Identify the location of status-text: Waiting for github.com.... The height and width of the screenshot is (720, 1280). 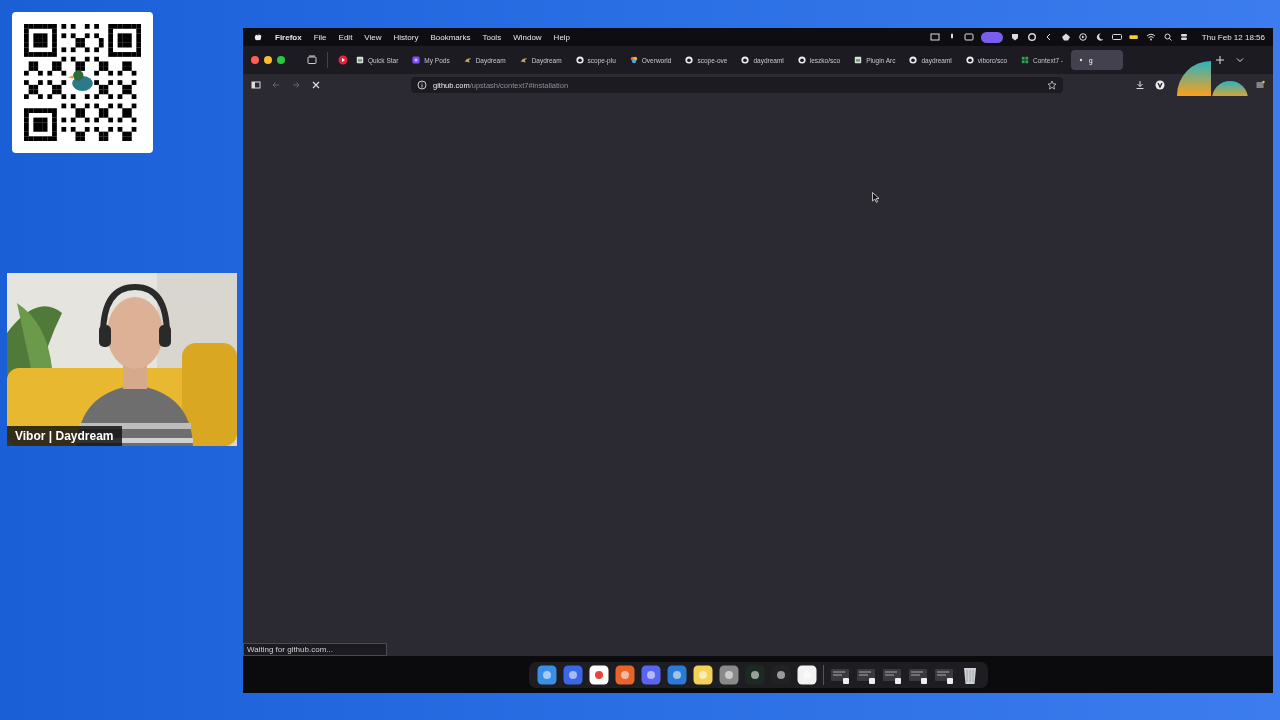
(315, 649).